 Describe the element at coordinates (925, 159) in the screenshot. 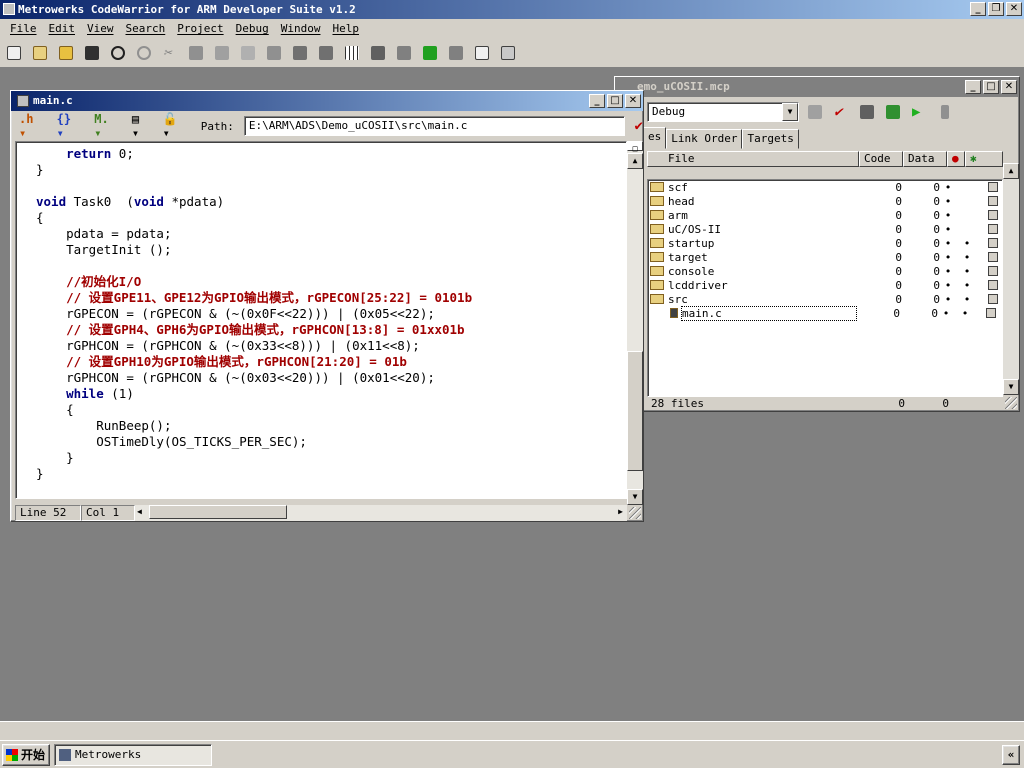

I see `column-data: Data` at that location.